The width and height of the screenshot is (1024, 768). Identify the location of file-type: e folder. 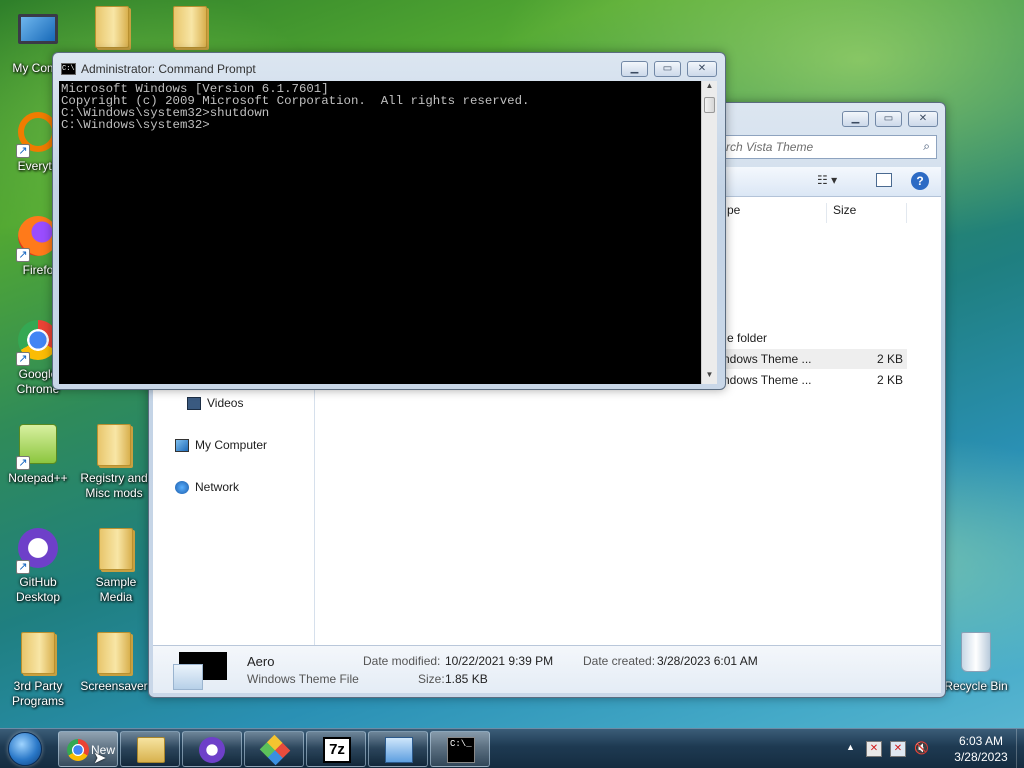
(747, 338).